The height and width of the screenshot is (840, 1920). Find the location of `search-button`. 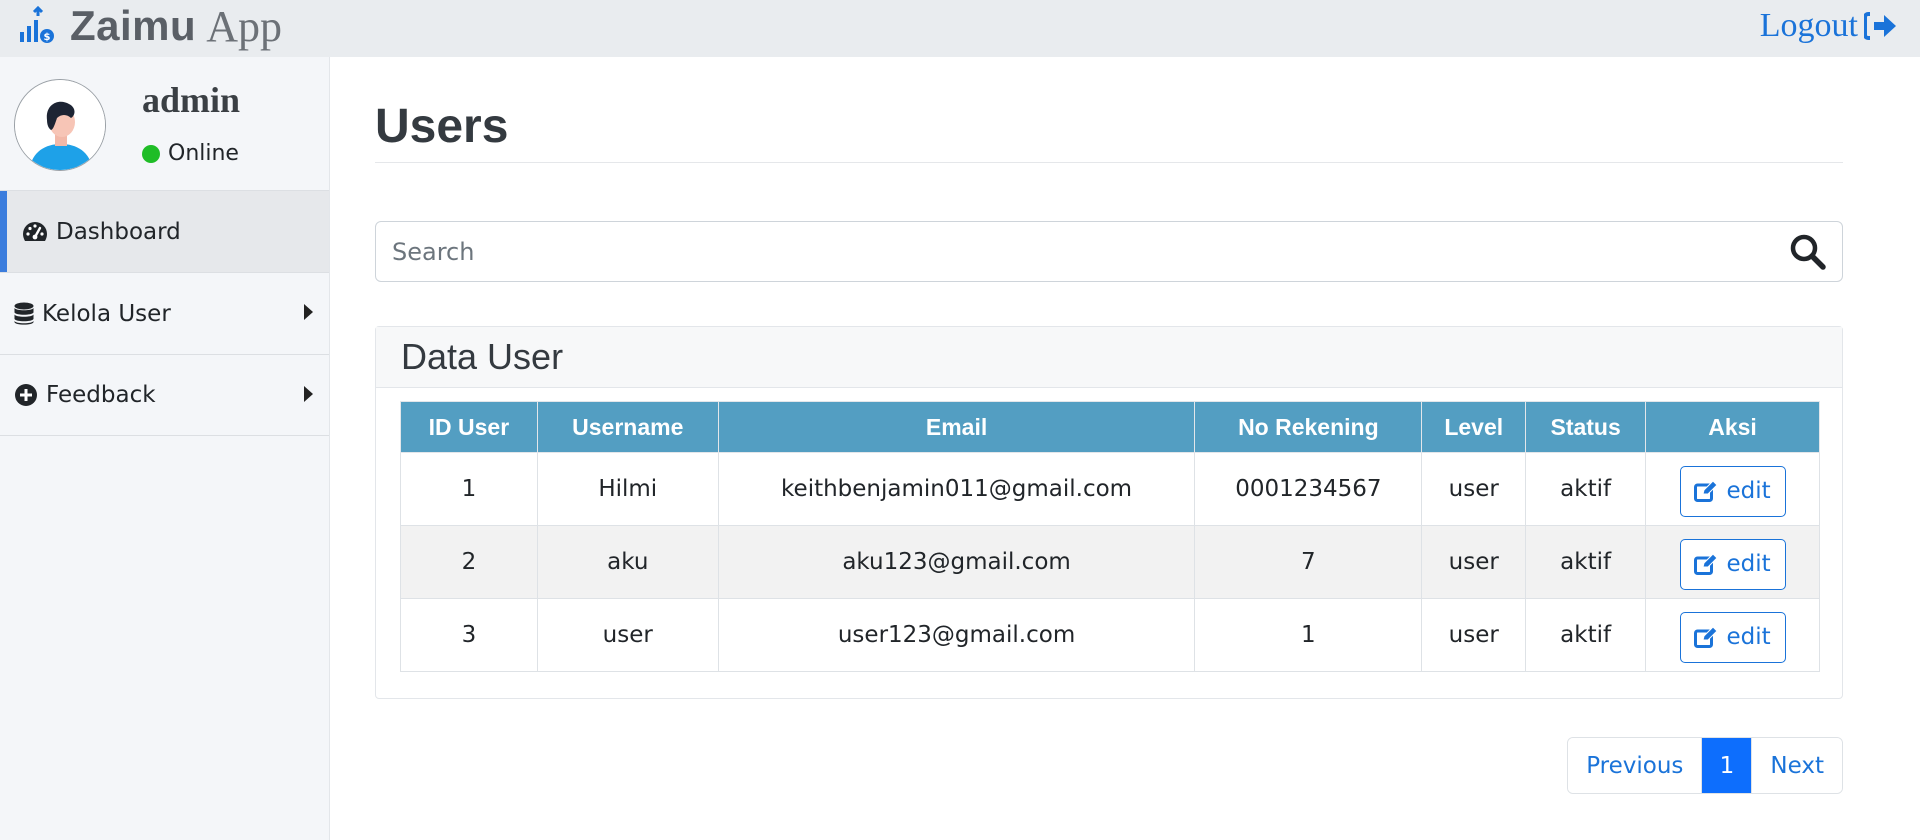

search-button is located at coordinates (1808, 252).